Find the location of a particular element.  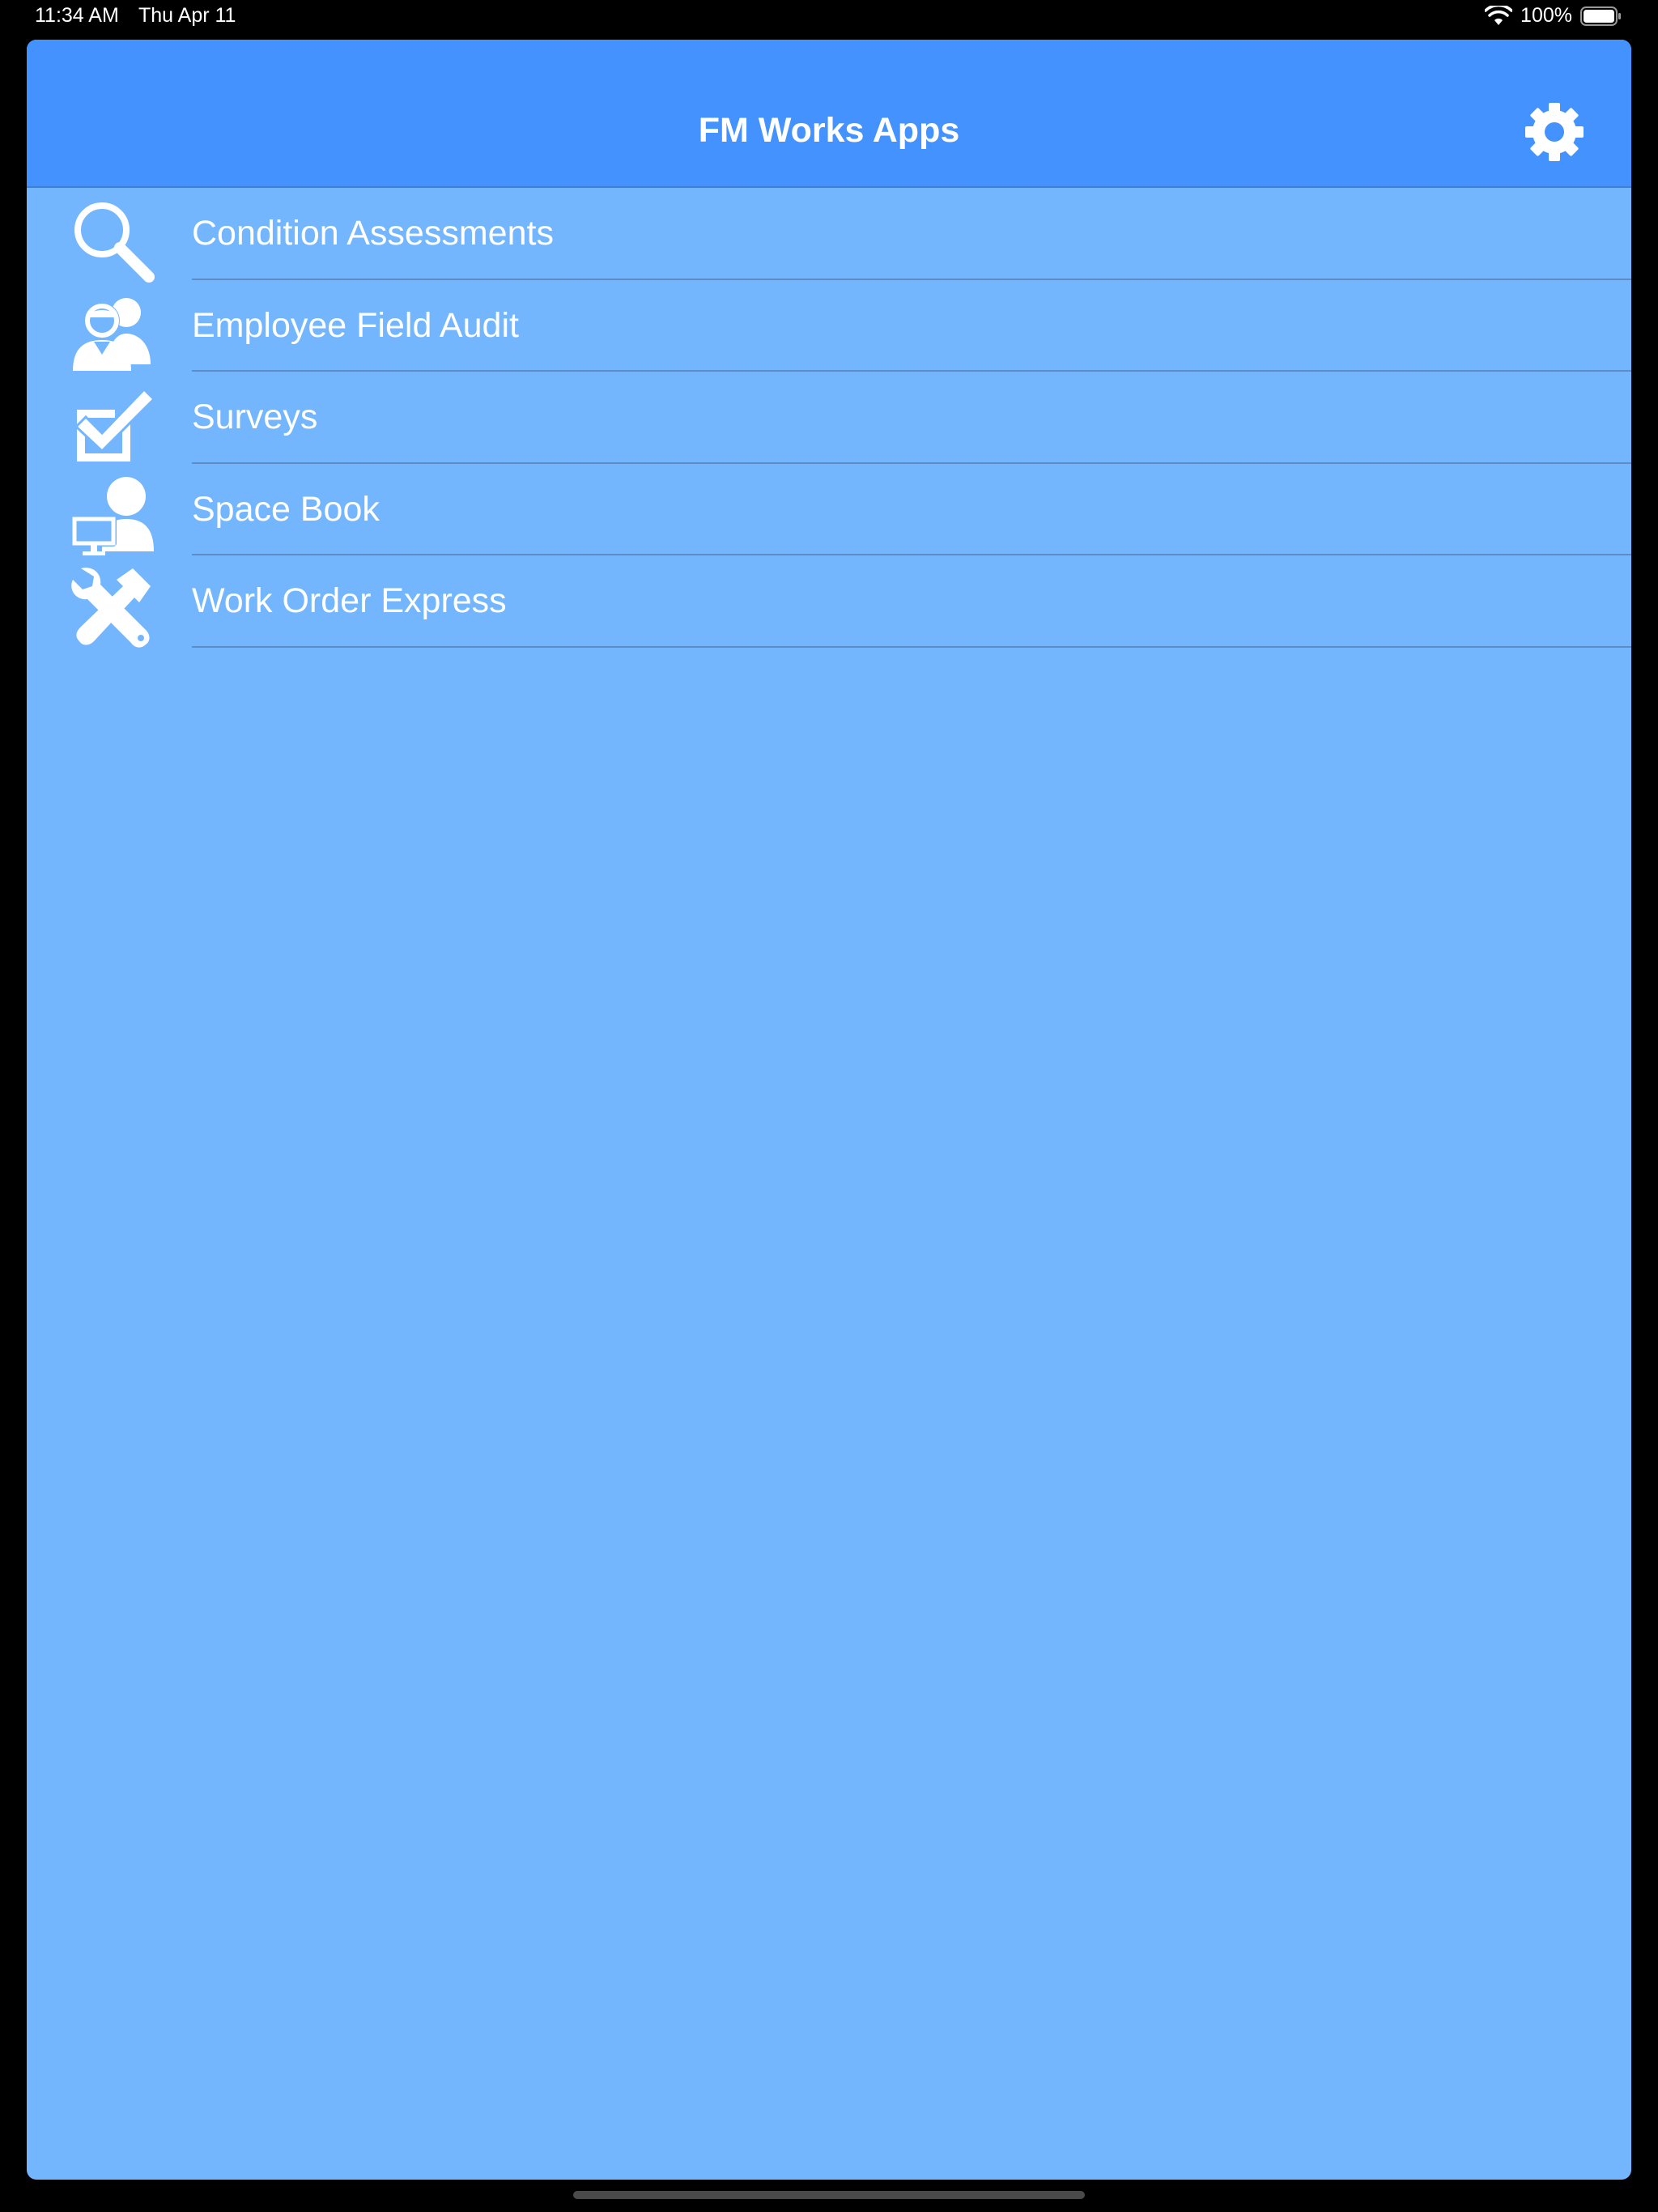

app-item-label: Employee Field Audit is located at coordinates (355, 325).